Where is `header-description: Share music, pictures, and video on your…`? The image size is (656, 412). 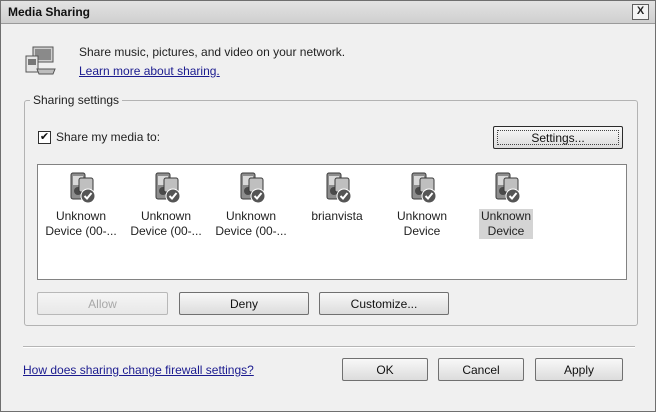
header-description: Share music, pictures, and video on your… is located at coordinates (212, 52).